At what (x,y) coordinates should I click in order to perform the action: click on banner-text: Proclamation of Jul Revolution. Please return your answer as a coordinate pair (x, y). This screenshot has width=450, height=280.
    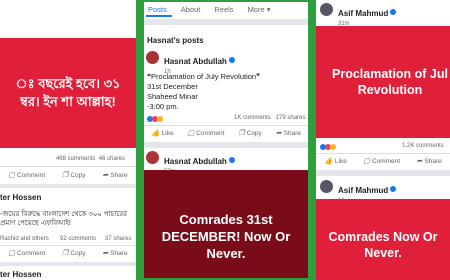
    Looking at the image, I should click on (390, 81).